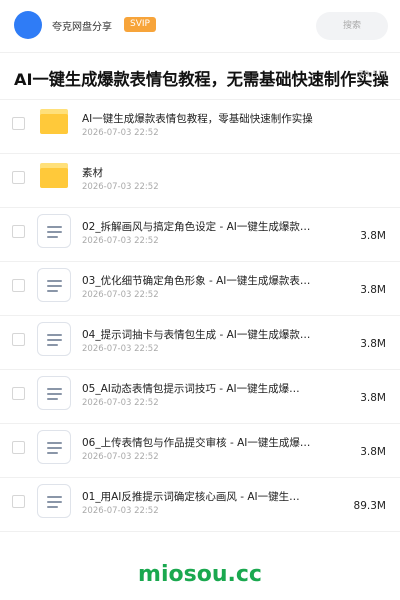 This screenshot has width=400, height=600. I want to click on page-title: AI一键生成爆款表情包教程，无需基础快速制作实操, so click(201, 79).